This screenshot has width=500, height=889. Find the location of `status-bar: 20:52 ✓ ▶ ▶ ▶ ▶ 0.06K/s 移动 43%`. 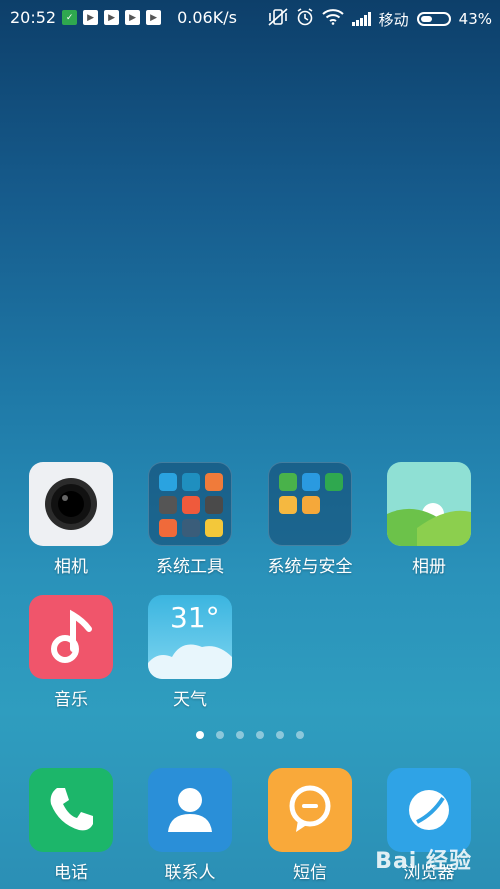

status-bar: 20:52 ✓ ▶ ▶ ▶ ▶ 0.06K/s 移动 43% is located at coordinates (250, 18).